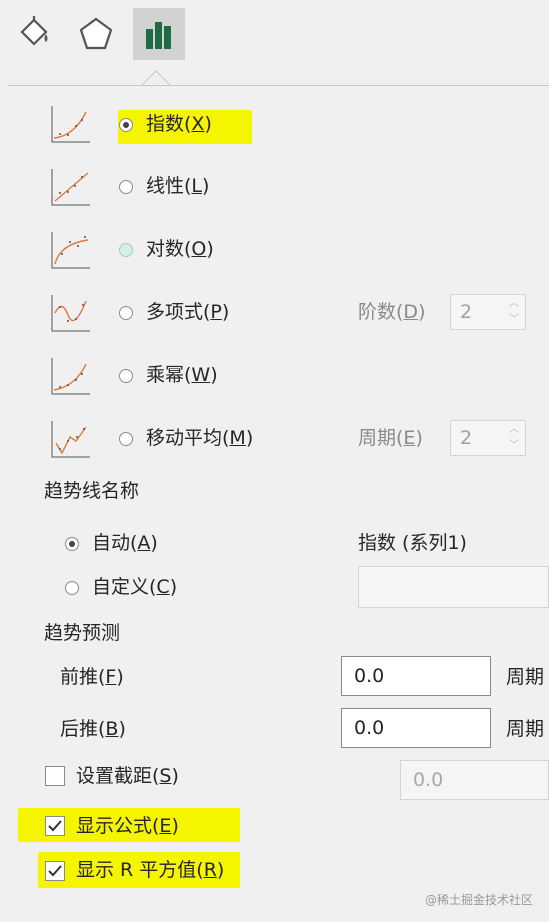 This screenshot has height=922, width=549. What do you see at coordinates (134, 587) in the screenshot?
I see `label-custom-name: 自定义(C)` at bounding box center [134, 587].